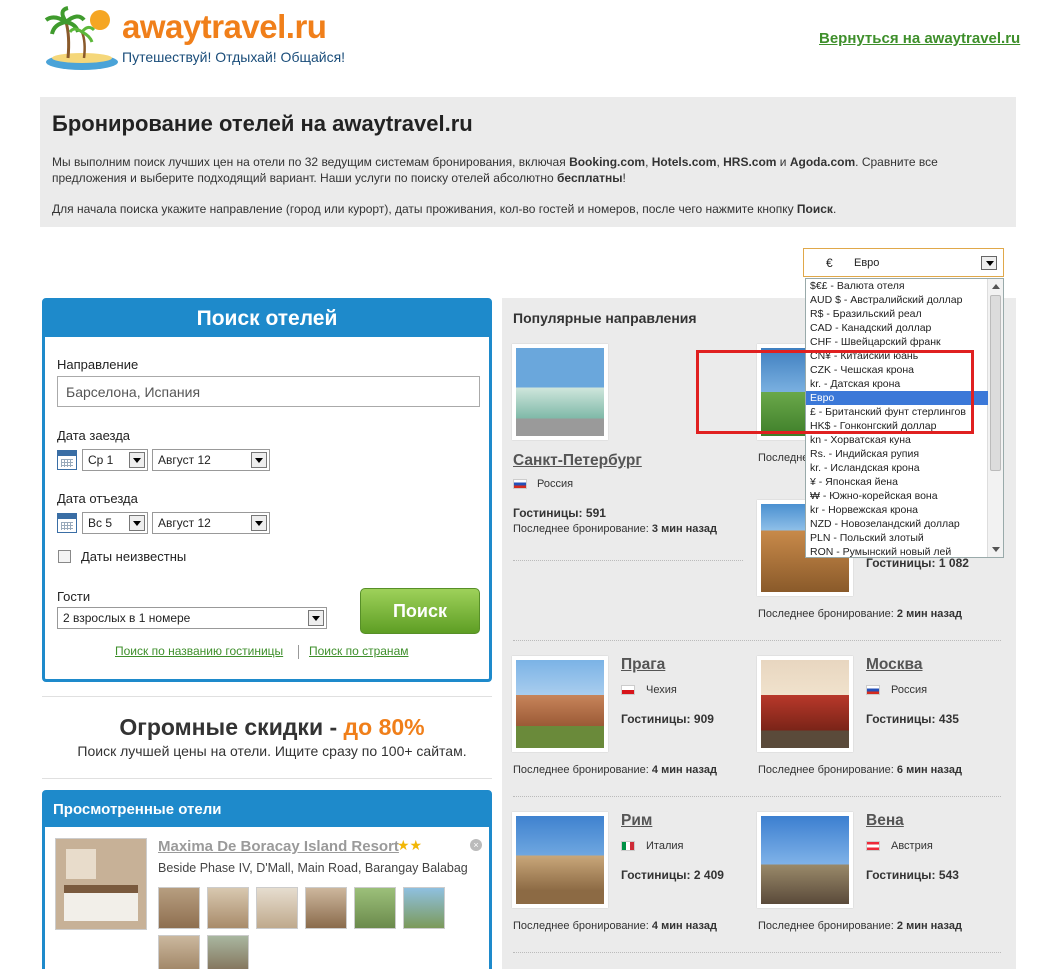 This screenshot has width=1041, height=969. What do you see at coordinates (897, 314) in the screenshot?
I see `currency-option: R$ - Бразильский реал` at bounding box center [897, 314].